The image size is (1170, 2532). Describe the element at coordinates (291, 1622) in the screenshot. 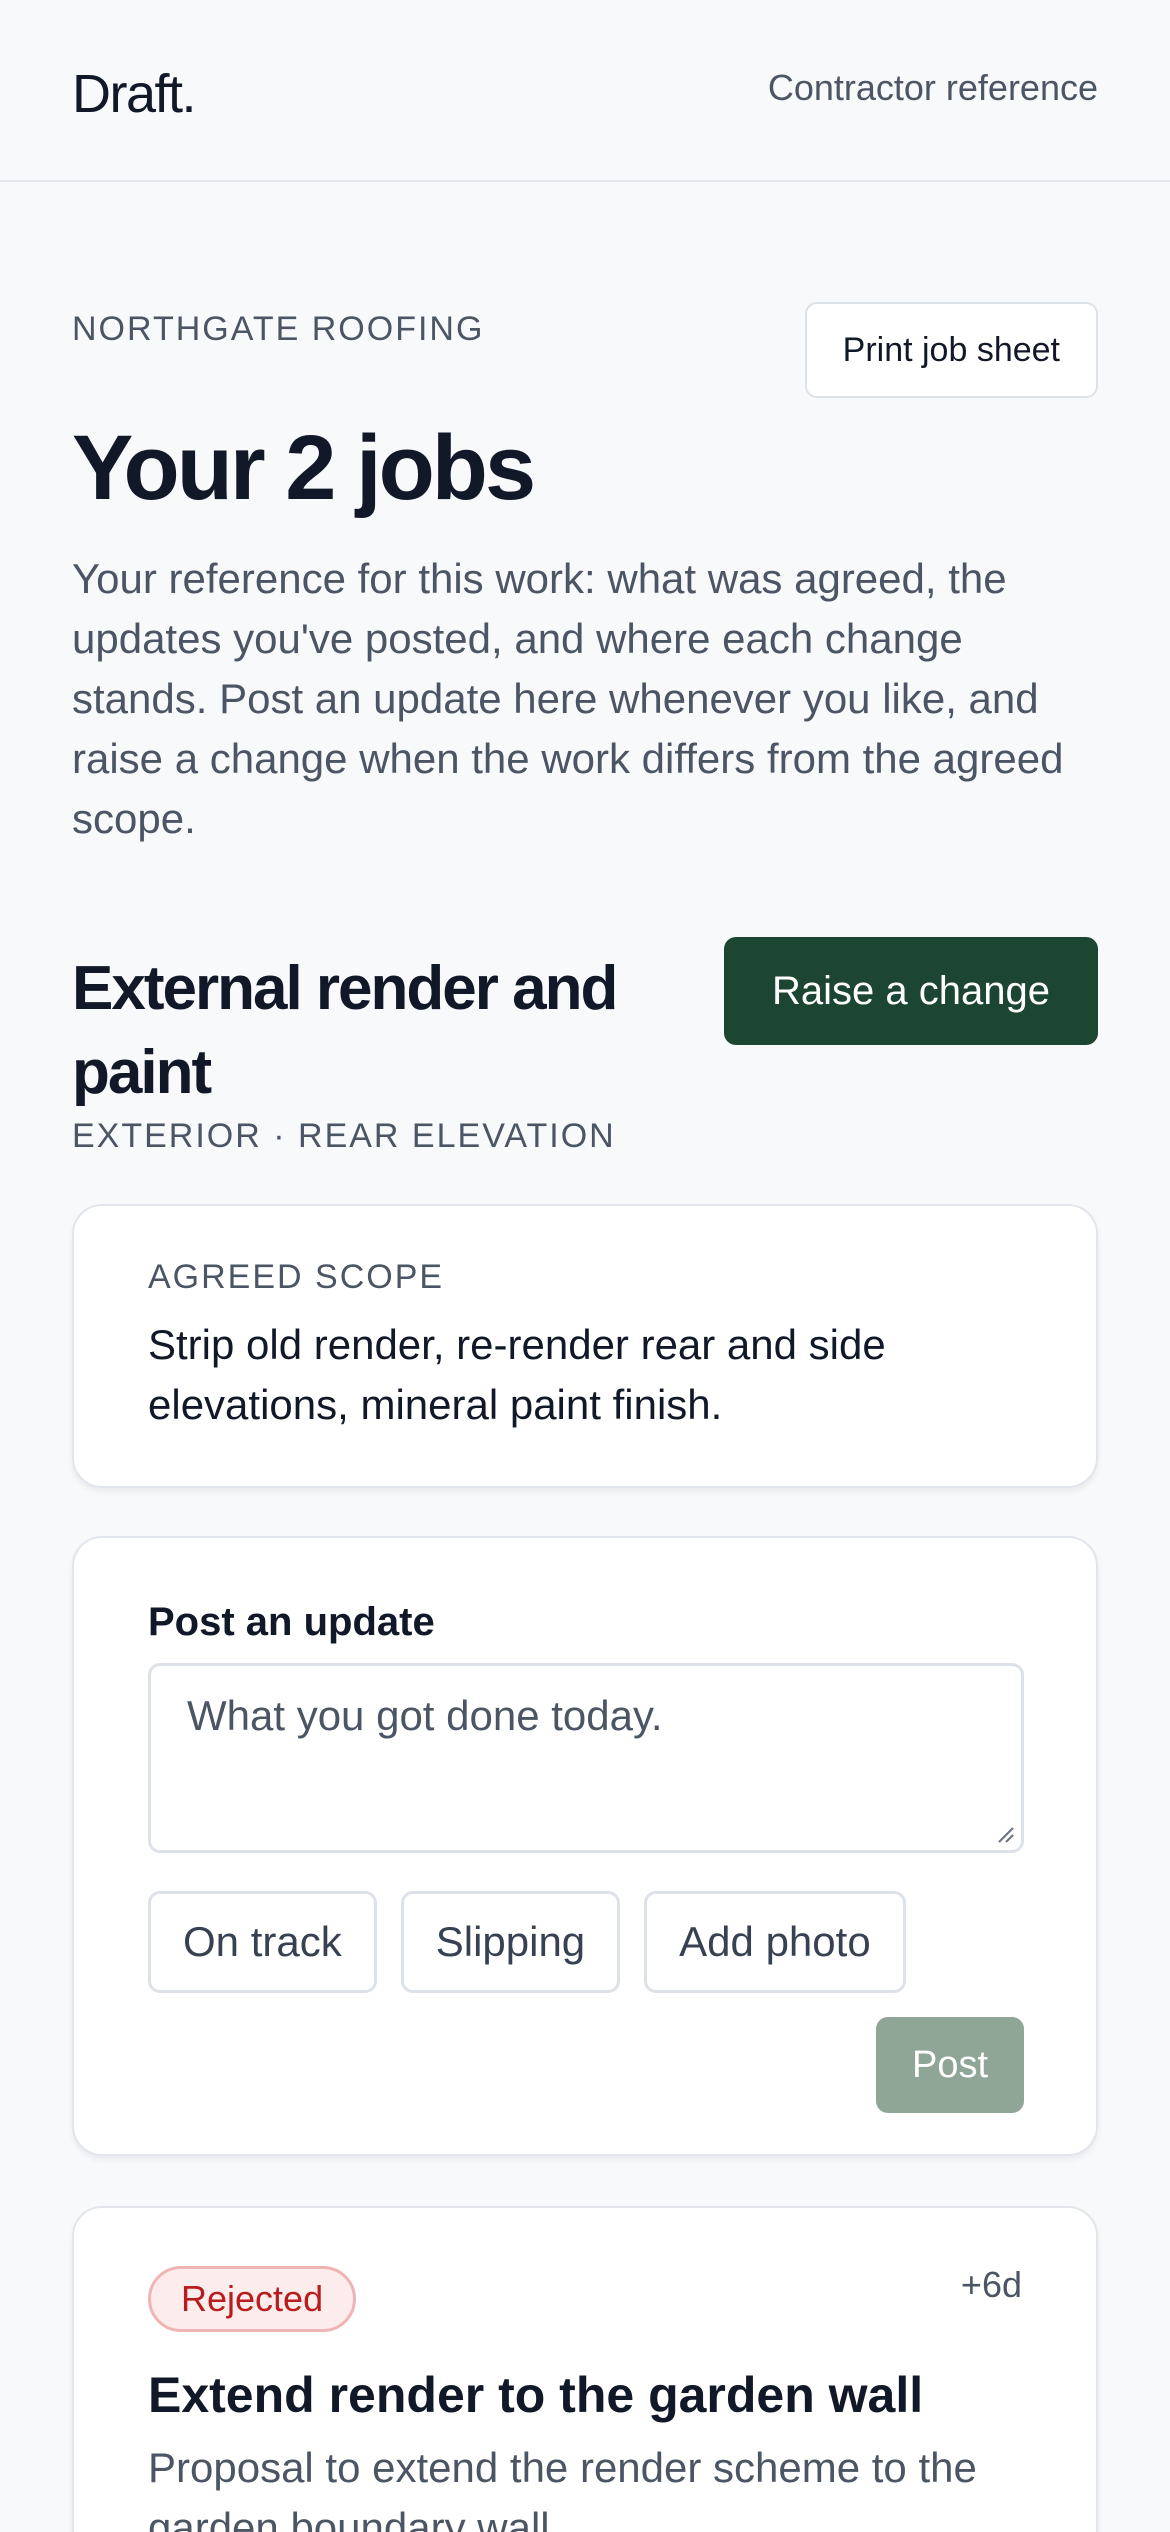

I see `post-update-label: Post an update` at that location.